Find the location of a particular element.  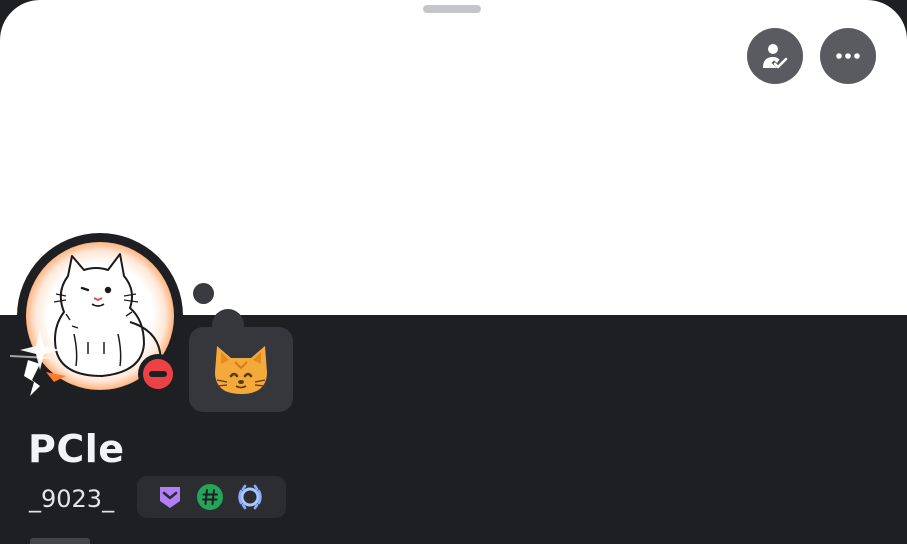

quest-laurel-badge is located at coordinates (250, 497).